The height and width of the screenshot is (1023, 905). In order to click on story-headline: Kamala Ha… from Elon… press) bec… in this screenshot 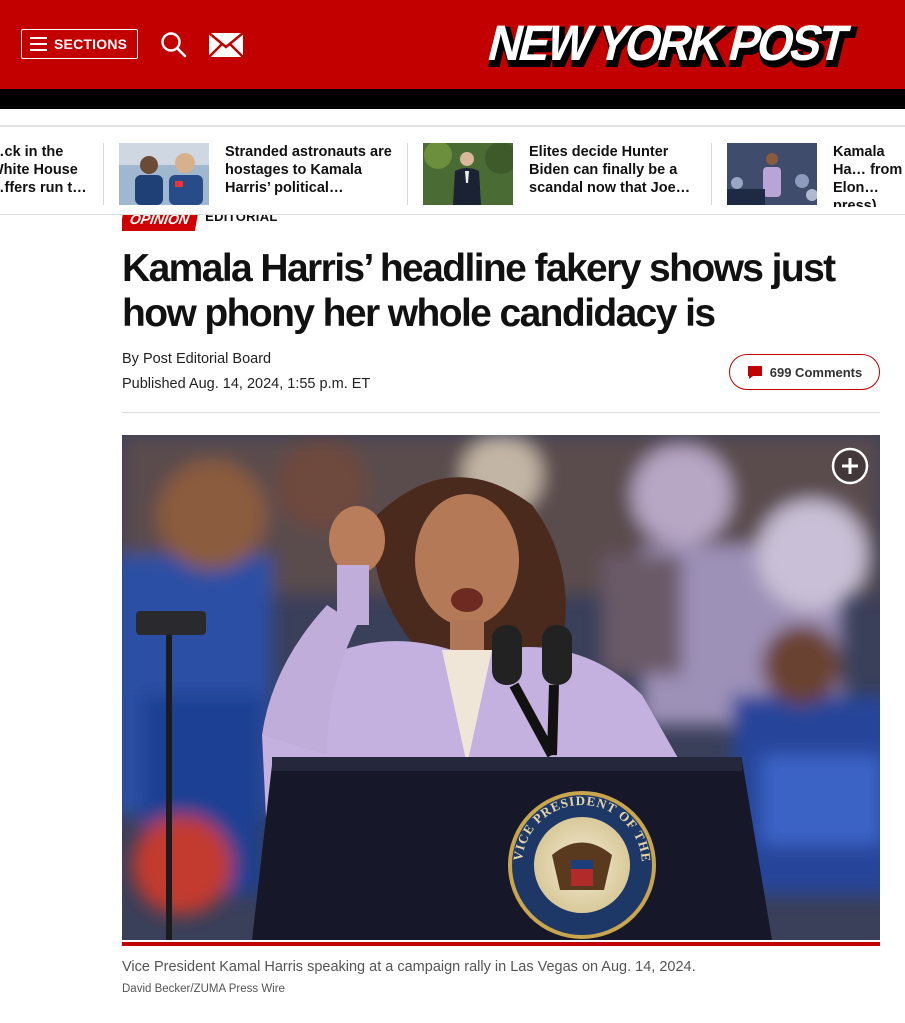, I will do `click(869, 175)`.